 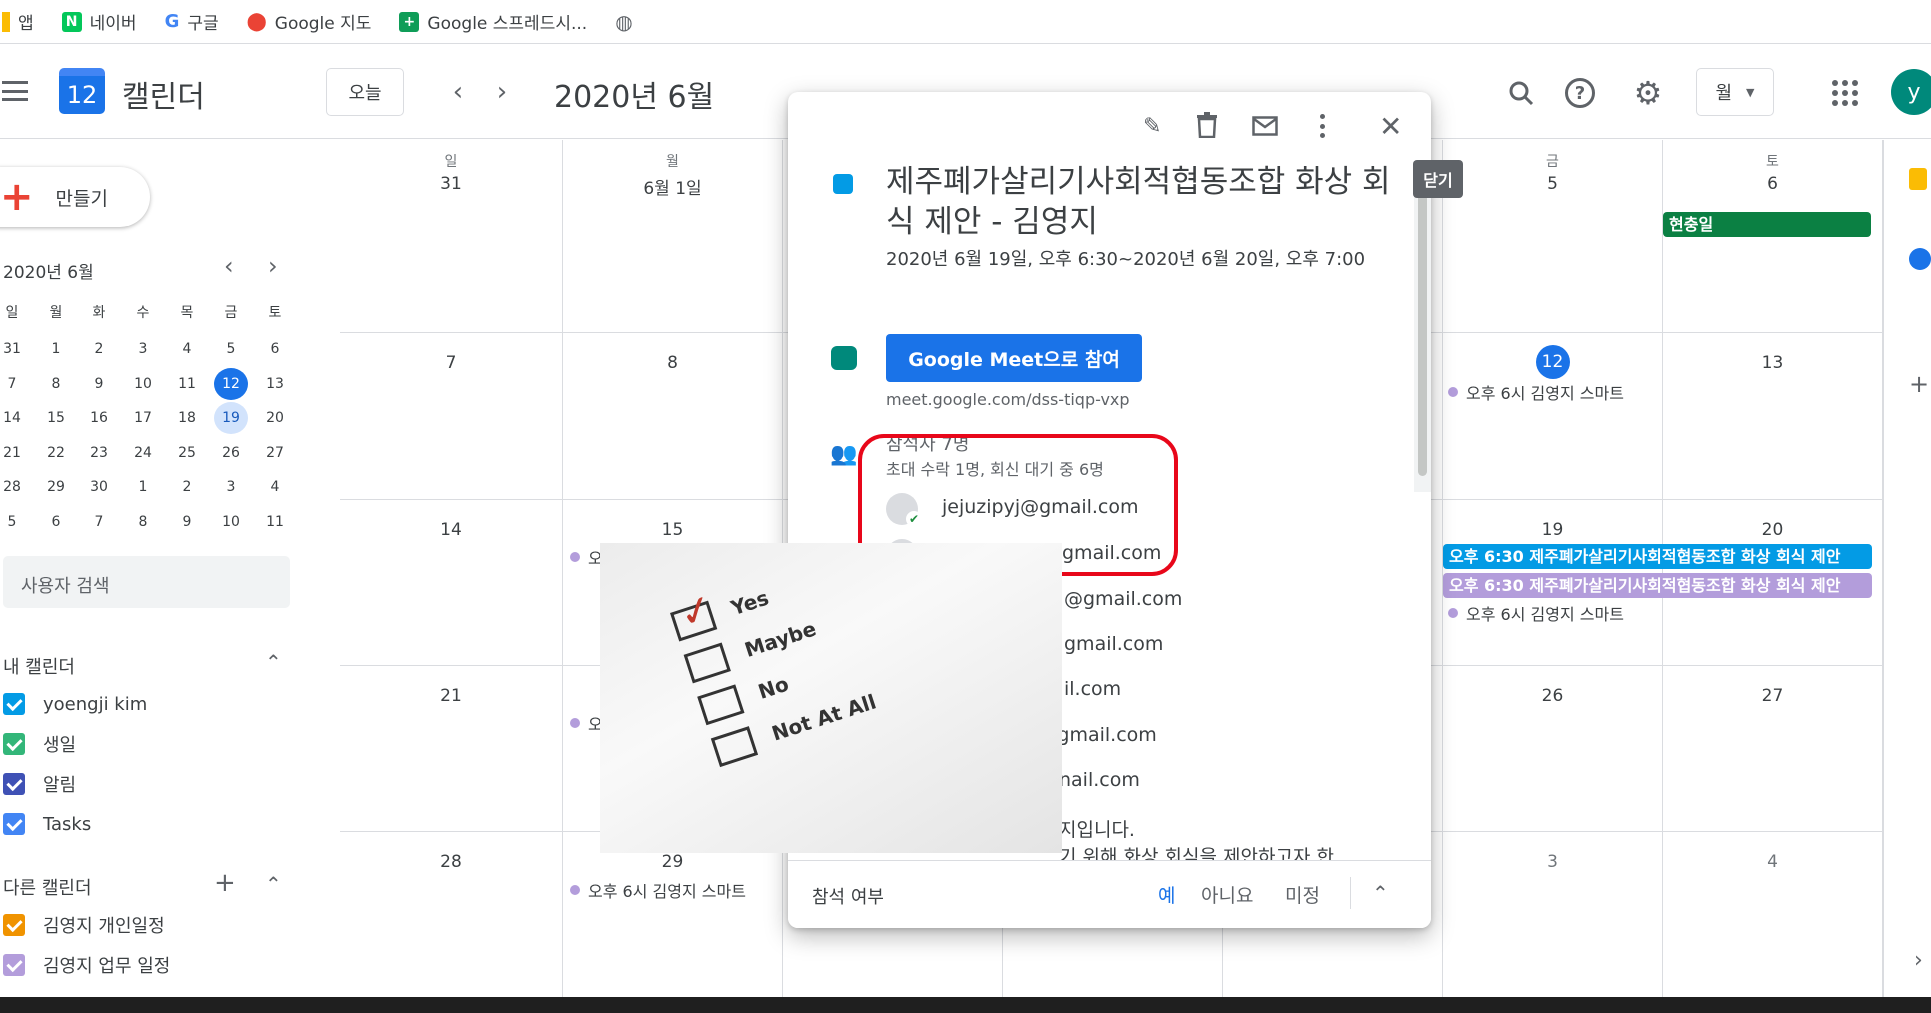 What do you see at coordinates (1772, 184) in the screenshot?
I see `day-number: 6` at bounding box center [1772, 184].